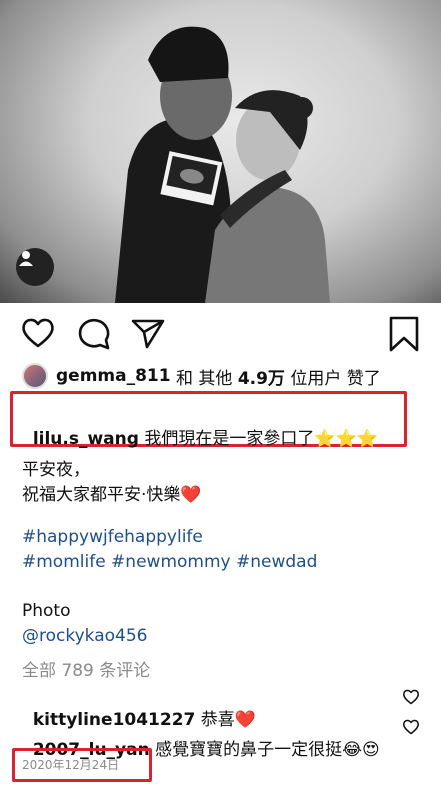  I want to click on liked-by-count: 4.9万, so click(261, 376).